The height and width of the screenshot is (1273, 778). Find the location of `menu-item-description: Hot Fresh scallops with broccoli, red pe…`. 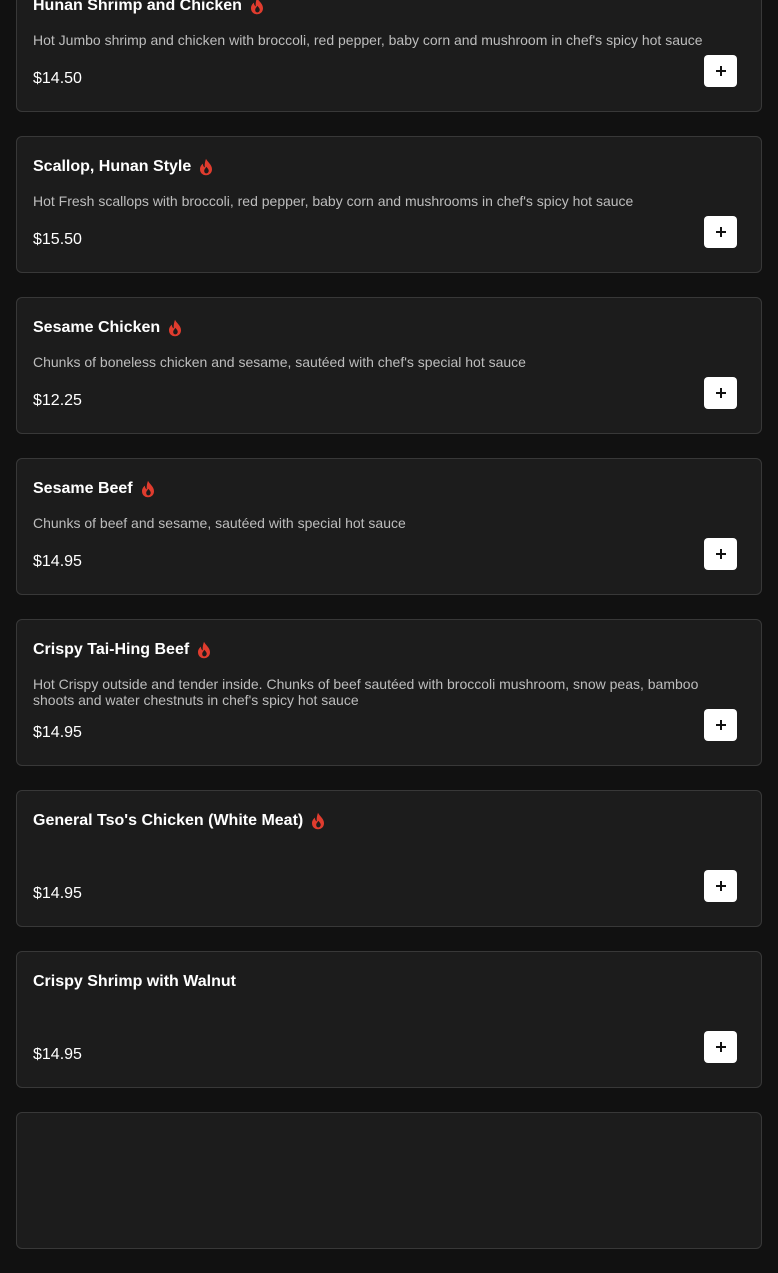

menu-item-description: Hot Fresh scallops with broccoli, red pe… is located at coordinates (333, 201).